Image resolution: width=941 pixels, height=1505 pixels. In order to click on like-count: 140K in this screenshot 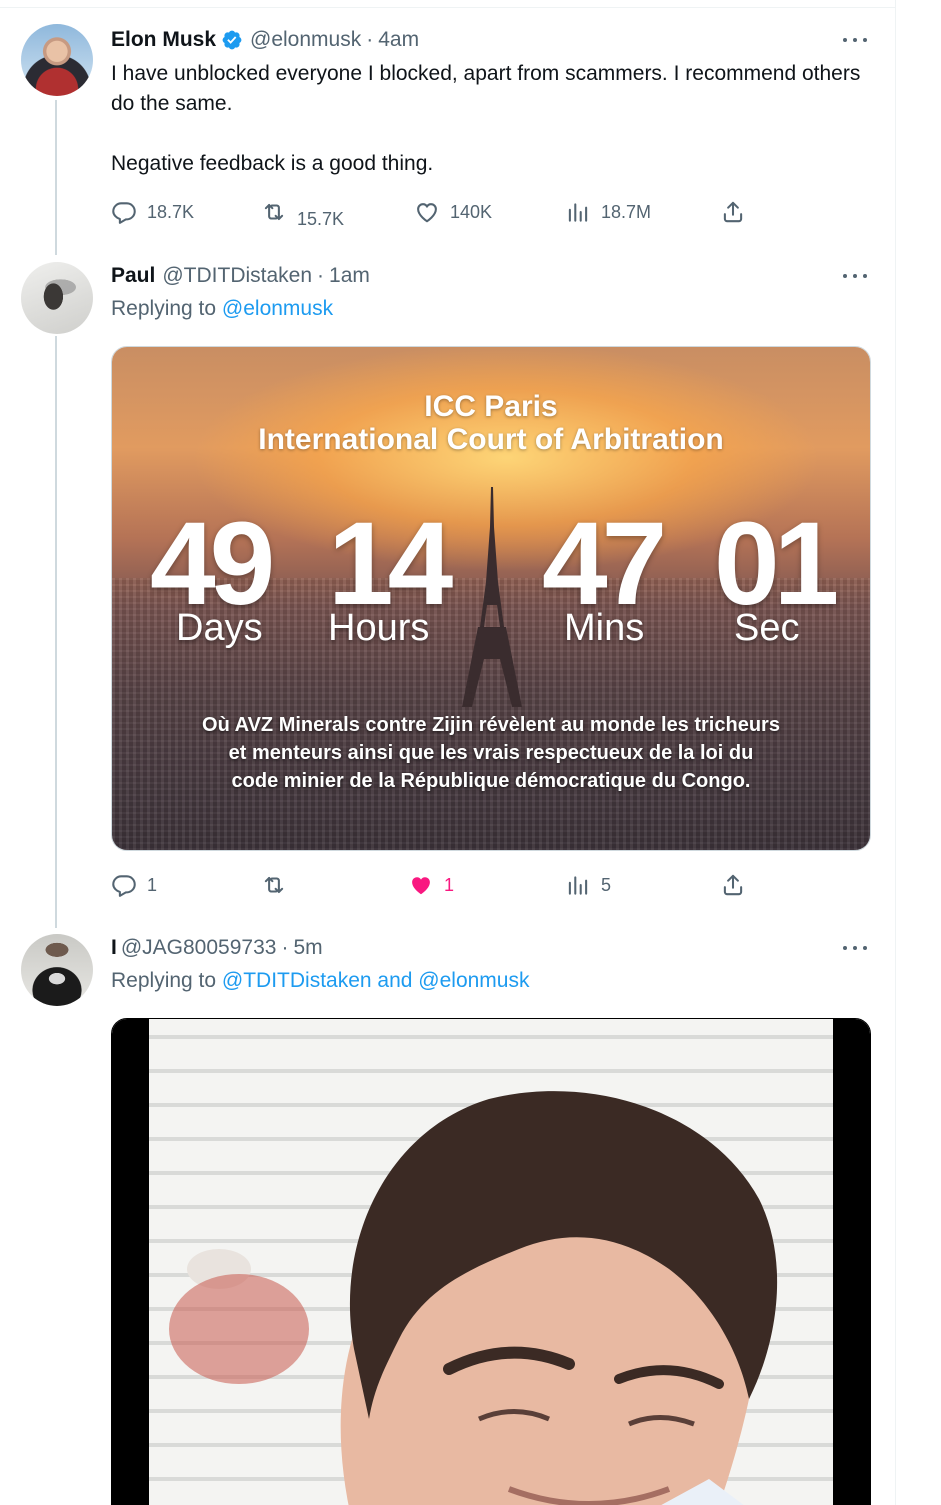, I will do `click(471, 211)`.